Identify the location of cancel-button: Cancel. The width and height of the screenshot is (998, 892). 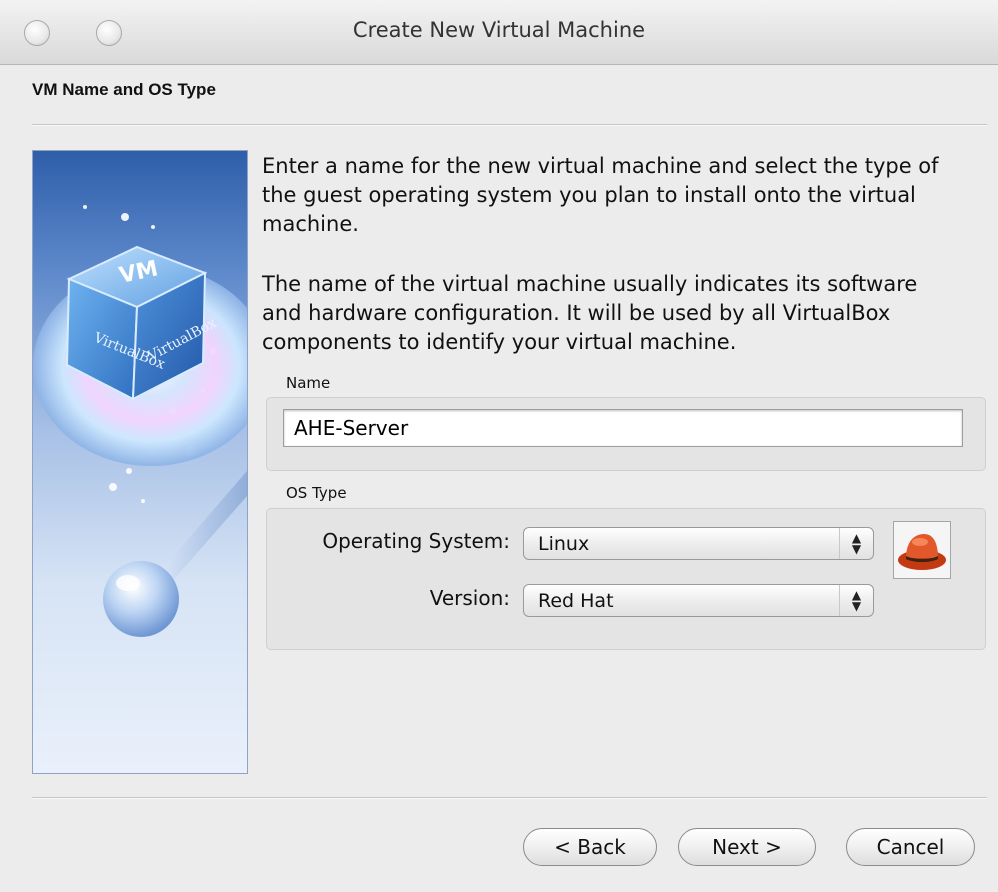
(910, 847).